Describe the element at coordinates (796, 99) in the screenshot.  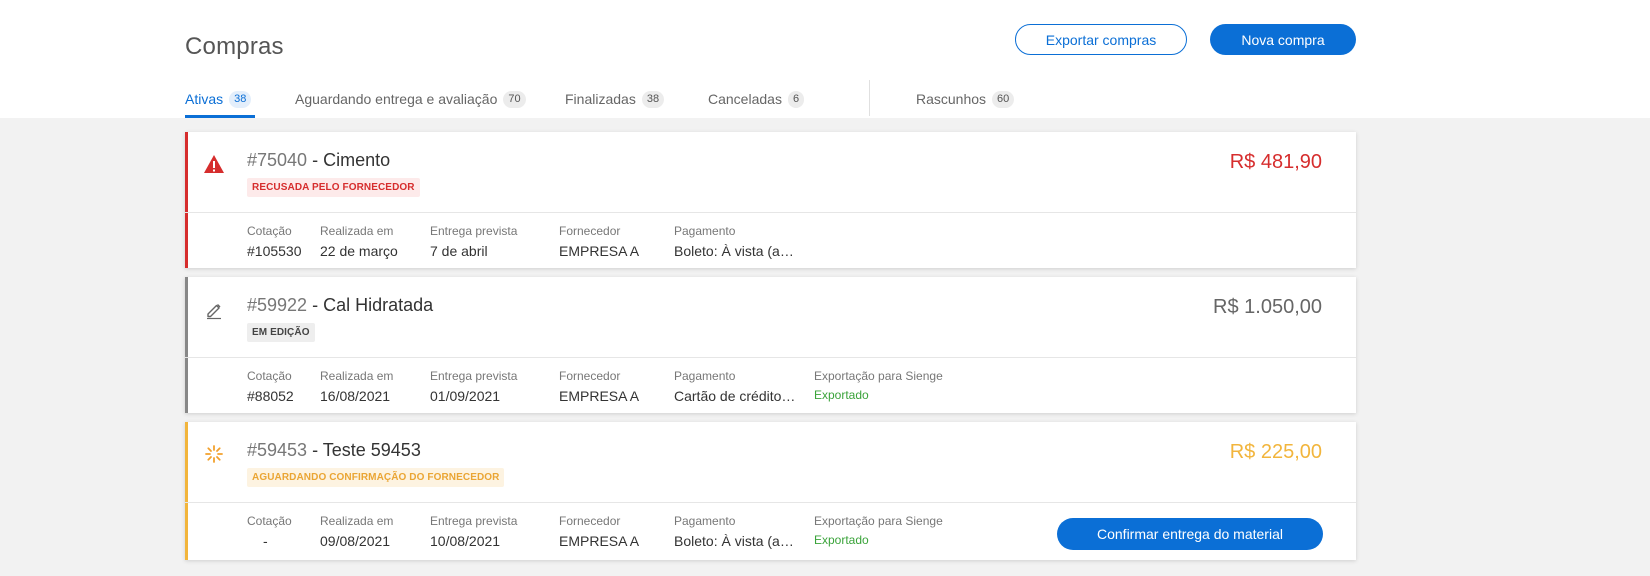
I see `tab-count-badge: 6` at that location.